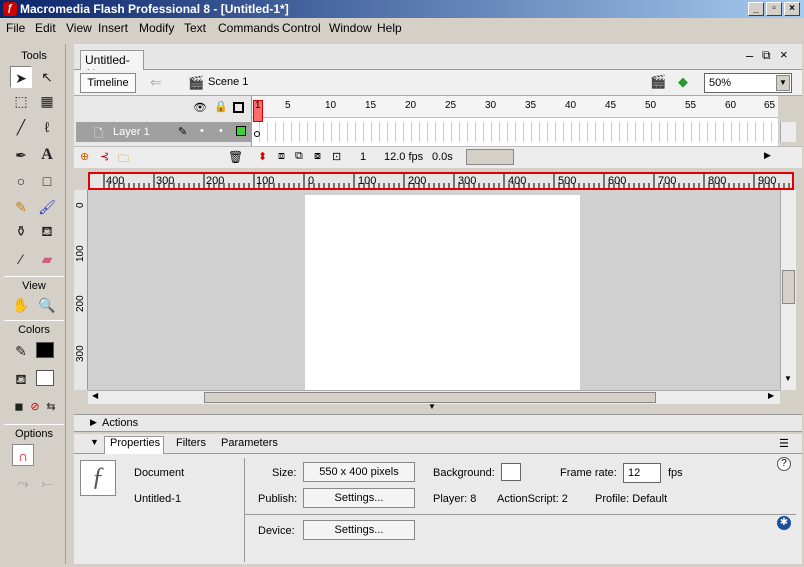  What do you see at coordinates (21, 181) in the screenshot?
I see `oval-tool-icon: ○` at bounding box center [21, 181].